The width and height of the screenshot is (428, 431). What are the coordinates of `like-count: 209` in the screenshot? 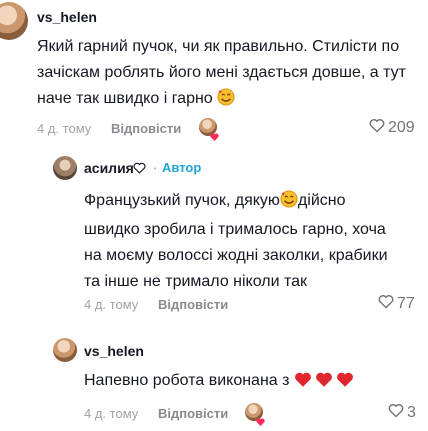 It's located at (401, 127).